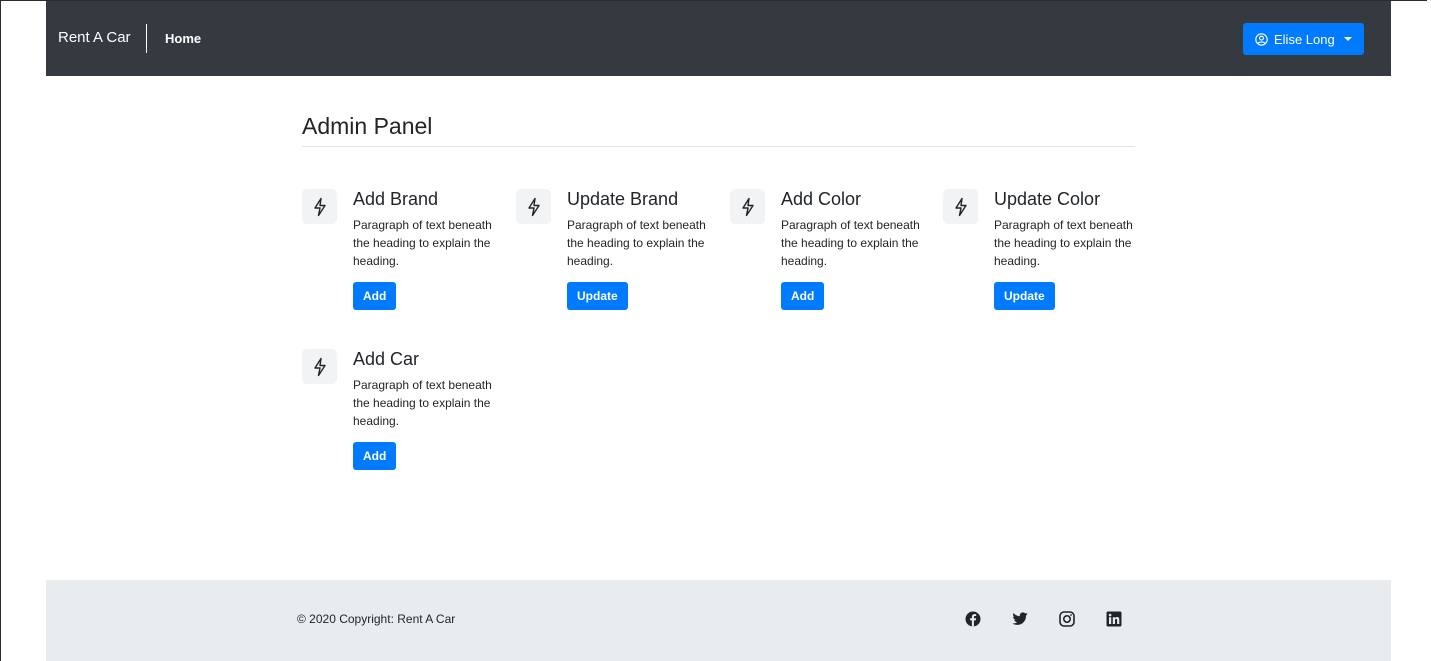  I want to click on user-circle-icon, so click(1264, 39).